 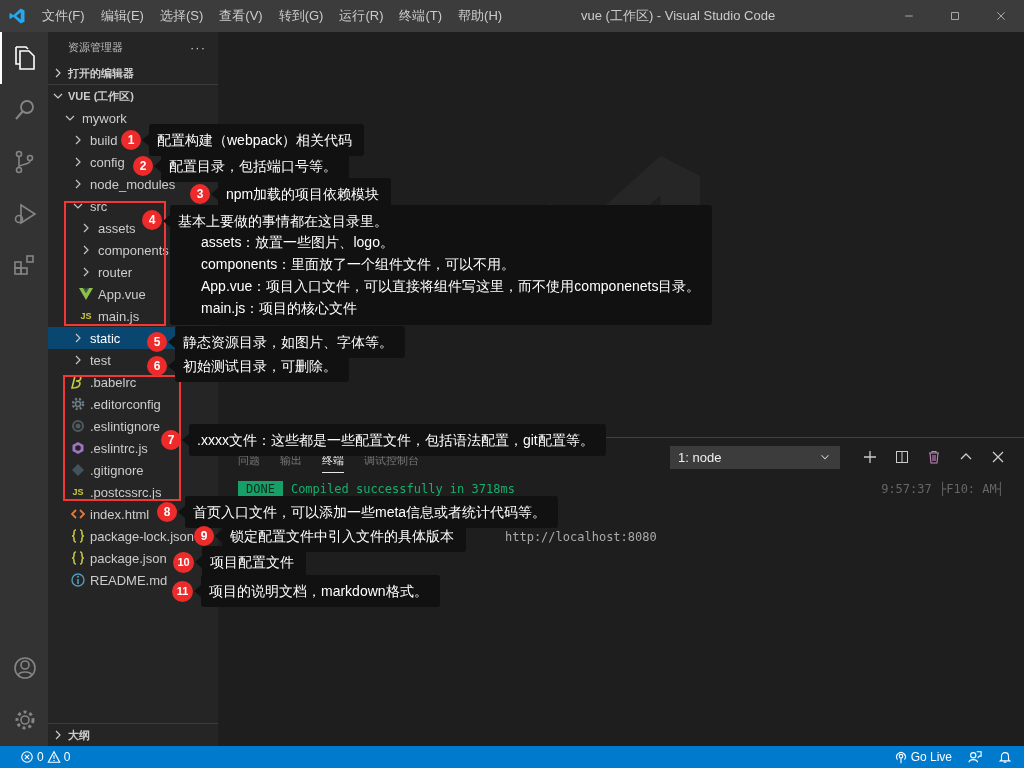 What do you see at coordinates (361, 16) in the screenshot?
I see `menu-item: 运行(R)` at bounding box center [361, 16].